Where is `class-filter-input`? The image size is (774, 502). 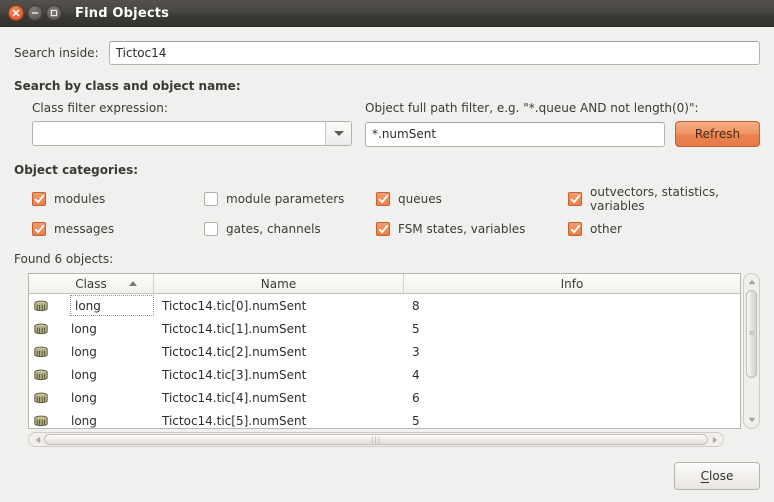
class-filter-input is located at coordinates (179, 133).